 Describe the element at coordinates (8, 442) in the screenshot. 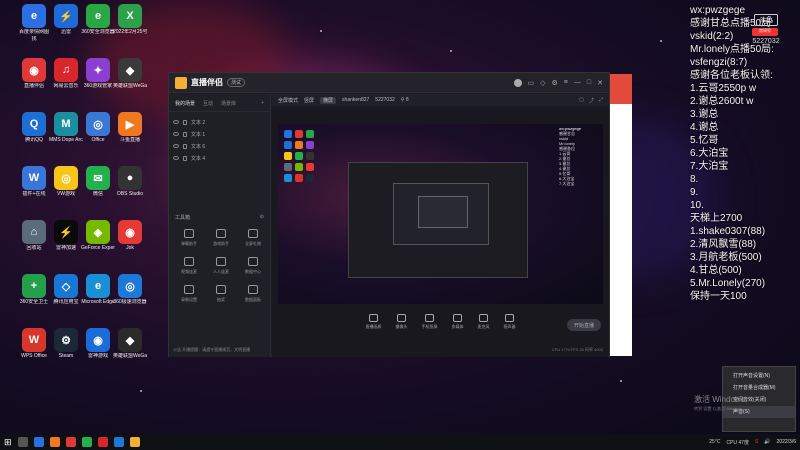

I see `windows-start-icon: ⊞` at that location.